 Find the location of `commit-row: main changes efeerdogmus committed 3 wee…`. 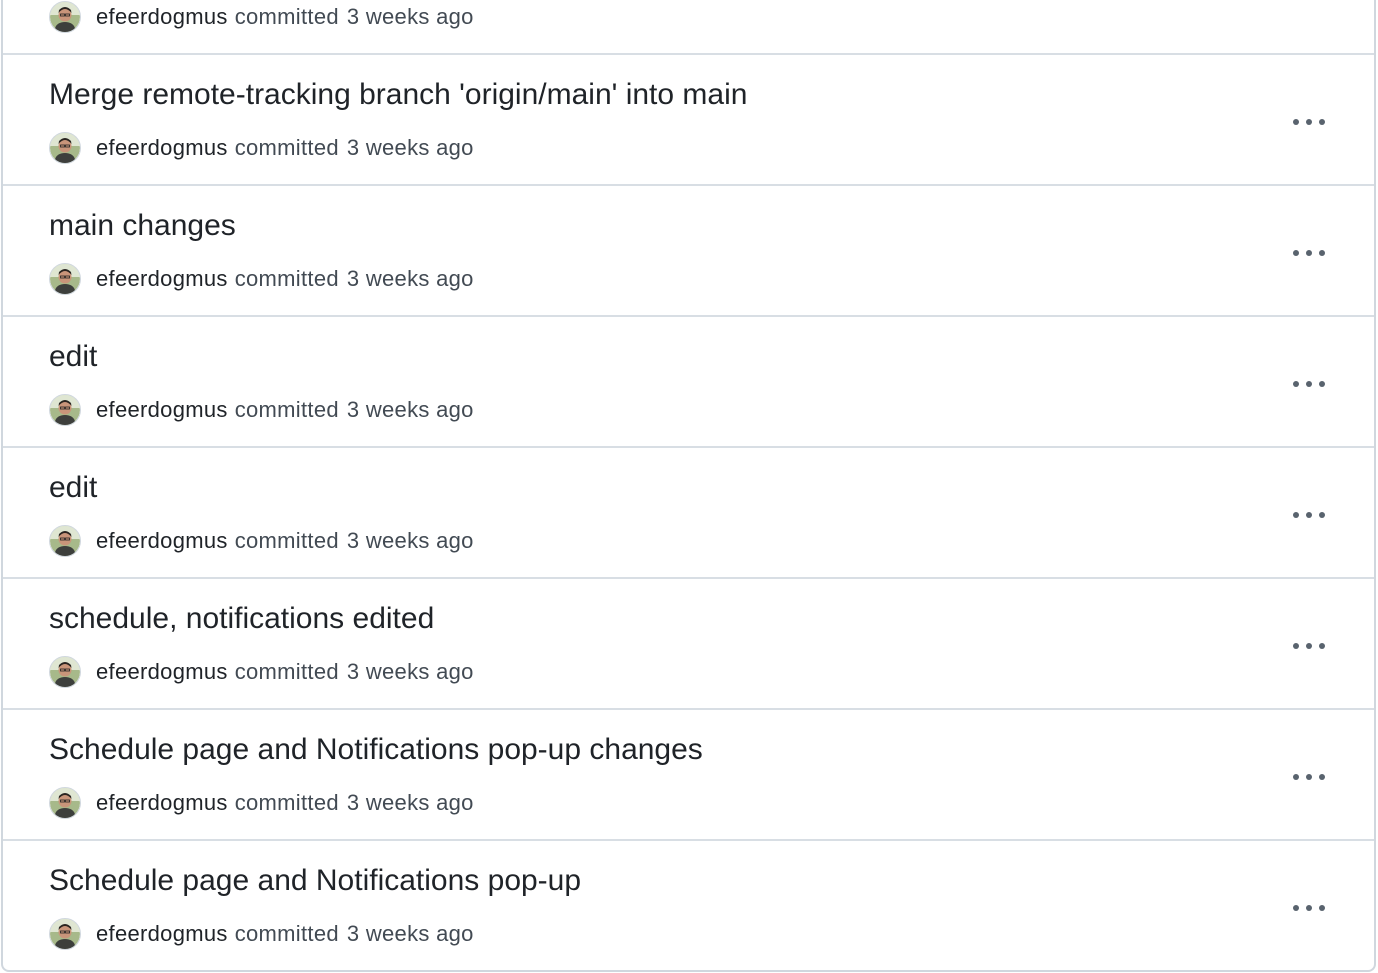

commit-row: main changes efeerdogmus committed 3 wee… is located at coordinates (688, 251).